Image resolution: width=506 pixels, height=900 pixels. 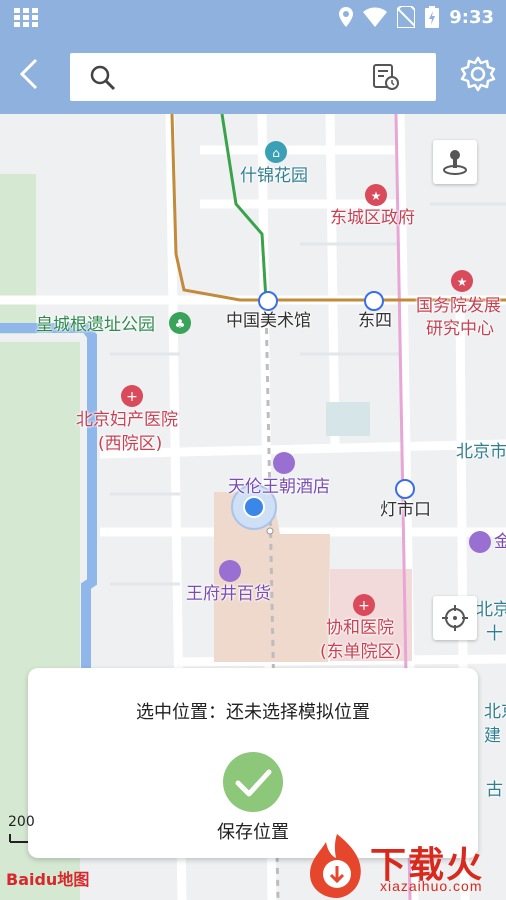 What do you see at coordinates (95, 325) in the screenshot?
I see `poi-huangcheng-park: 皇城根遗址公园` at bounding box center [95, 325].